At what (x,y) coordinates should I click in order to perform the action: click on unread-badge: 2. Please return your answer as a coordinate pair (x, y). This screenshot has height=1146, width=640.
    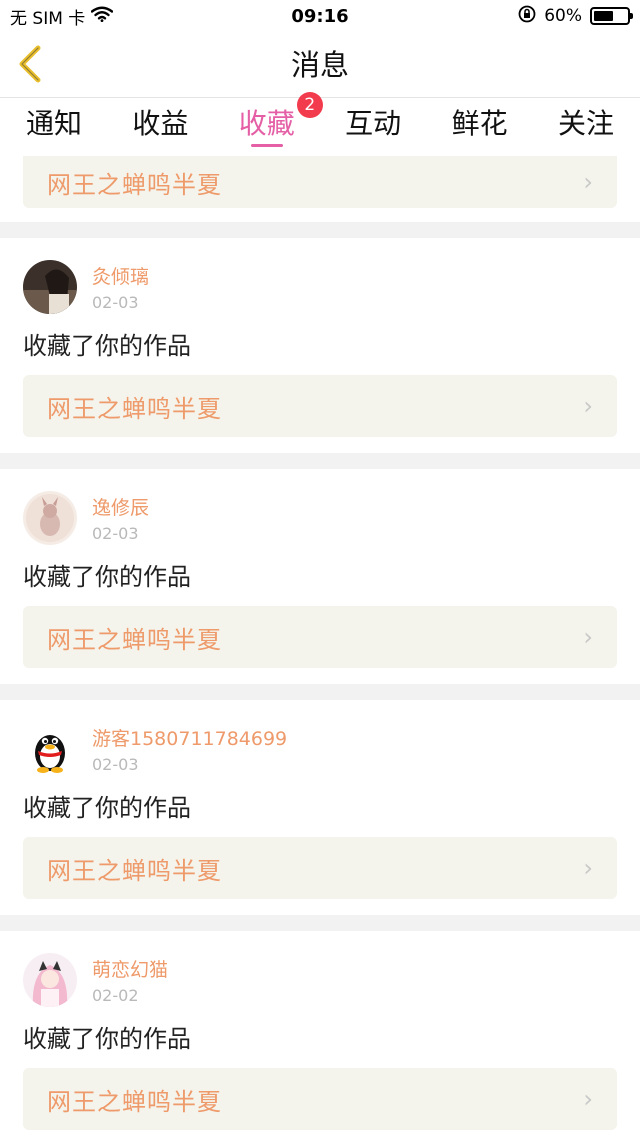
    Looking at the image, I should click on (309, 105).